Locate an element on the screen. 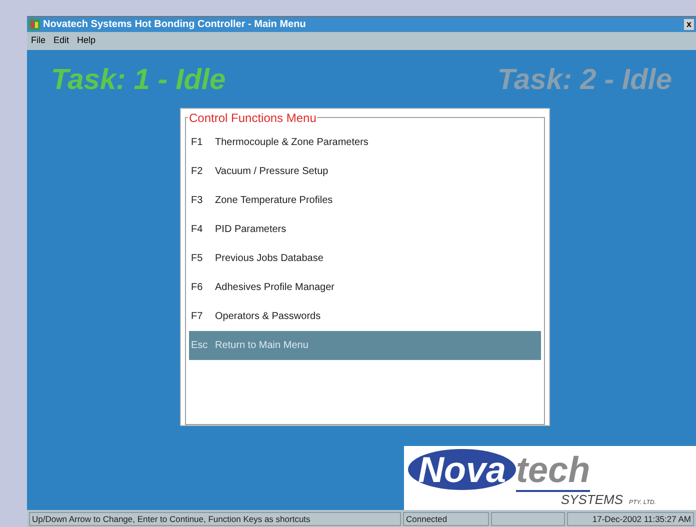  menu-option: F2 Vacuum / Pressure Setup is located at coordinates (365, 171).